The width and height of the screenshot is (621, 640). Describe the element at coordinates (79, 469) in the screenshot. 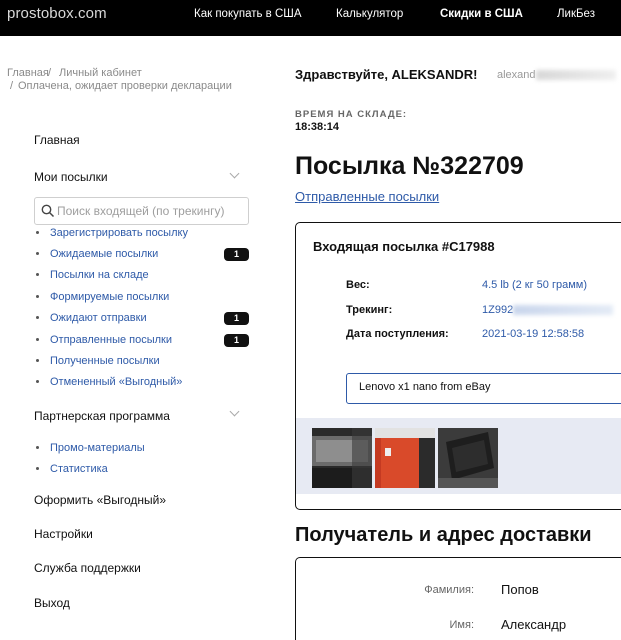

I see `sidebar-item-label: Статистика` at that location.